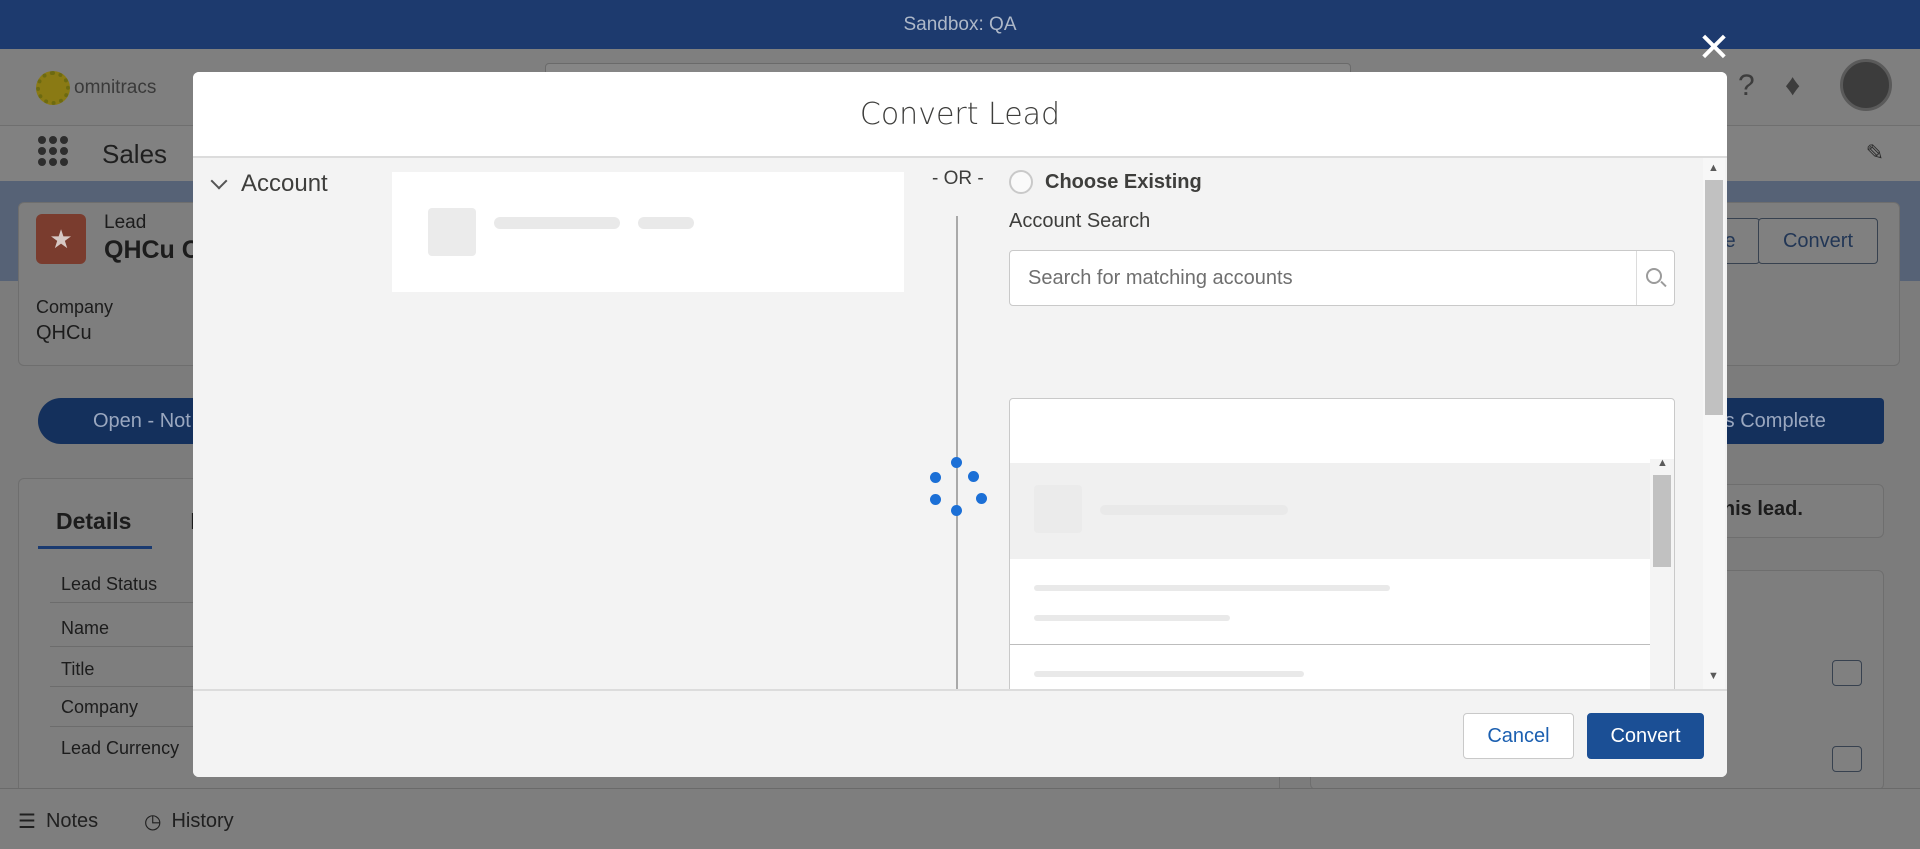 This screenshot has width=1920, height=849. I want to click on choose-existing-radio: Choose Existing, so click(1105, 182).